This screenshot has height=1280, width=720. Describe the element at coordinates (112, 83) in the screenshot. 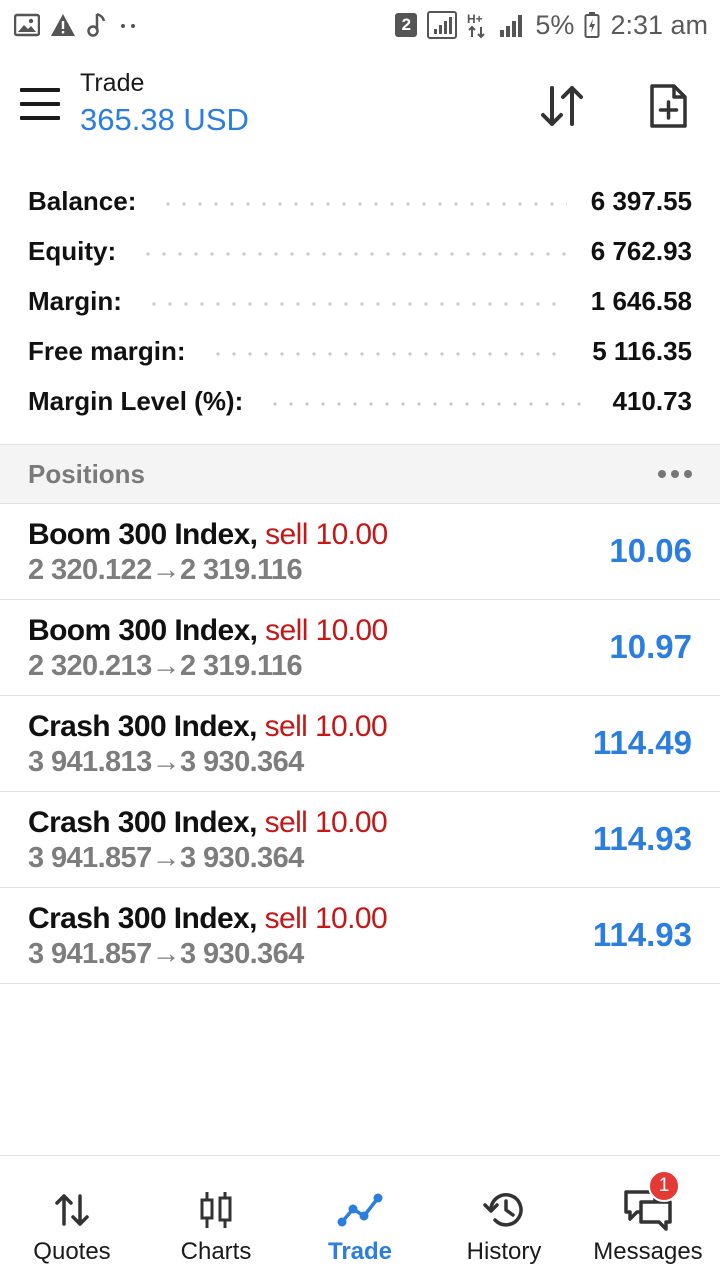

I see `page-title: Trade` at that location.